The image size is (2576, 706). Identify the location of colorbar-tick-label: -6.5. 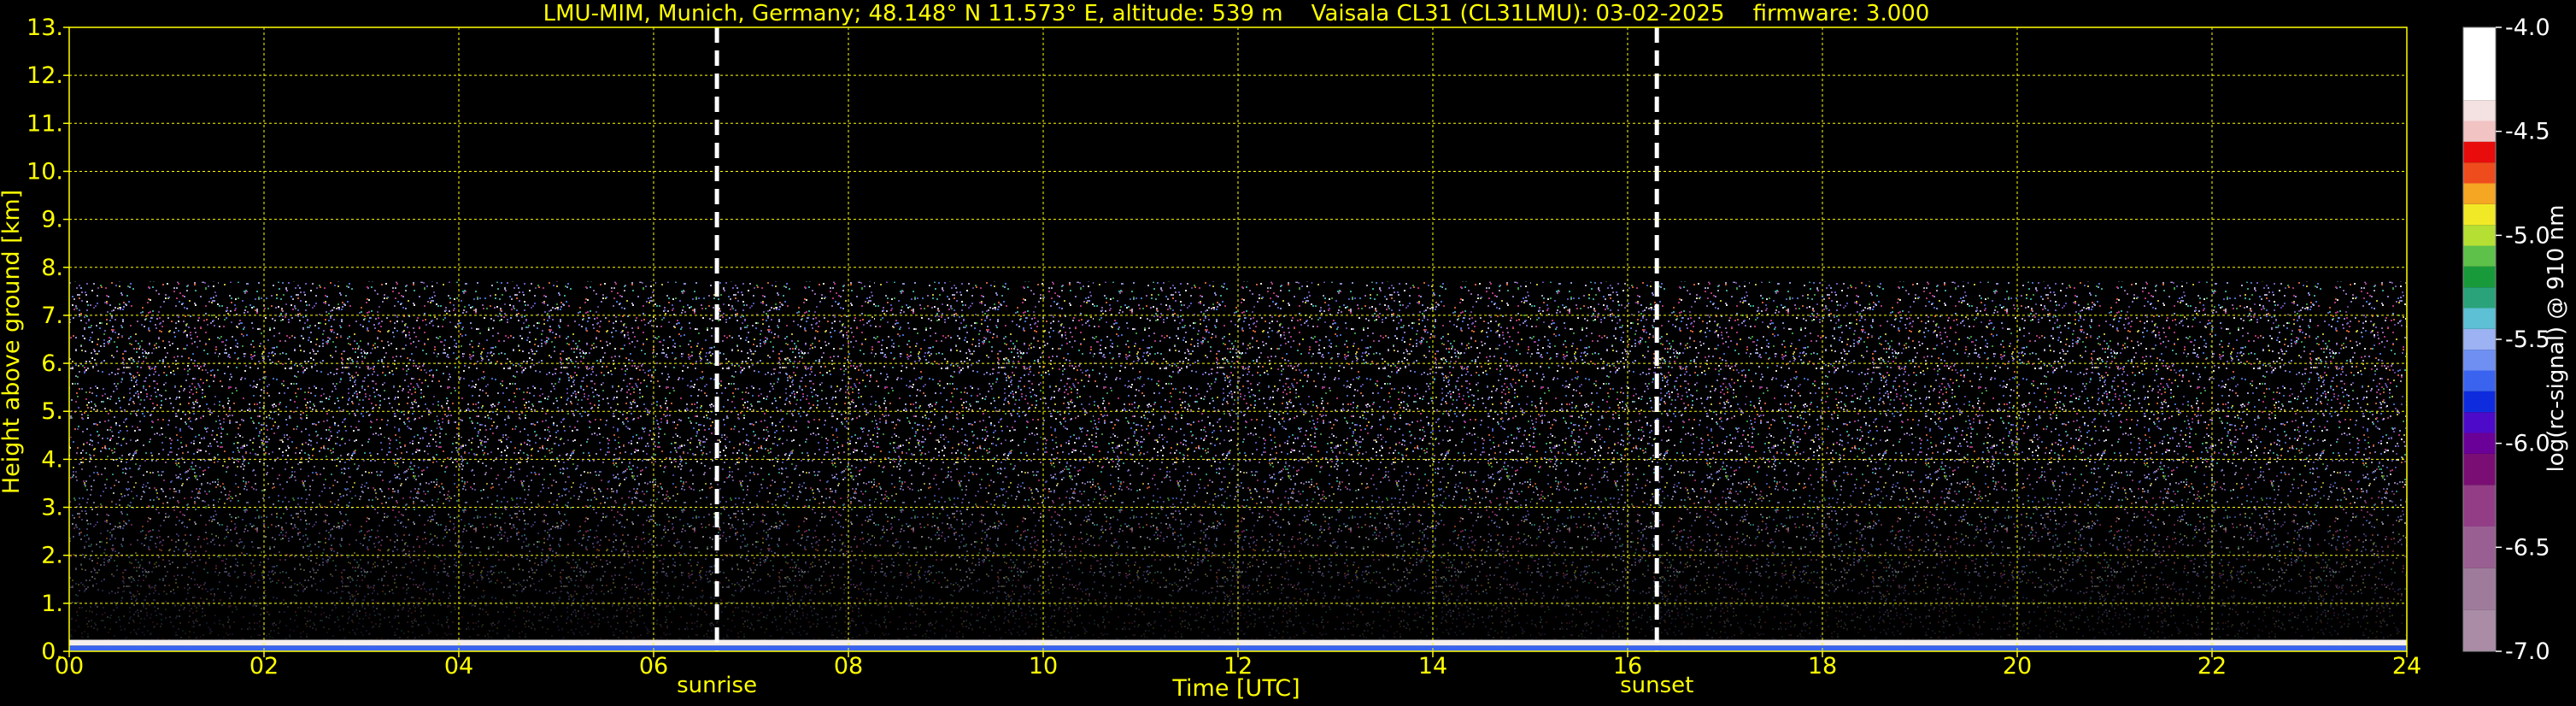
(2527, 547).